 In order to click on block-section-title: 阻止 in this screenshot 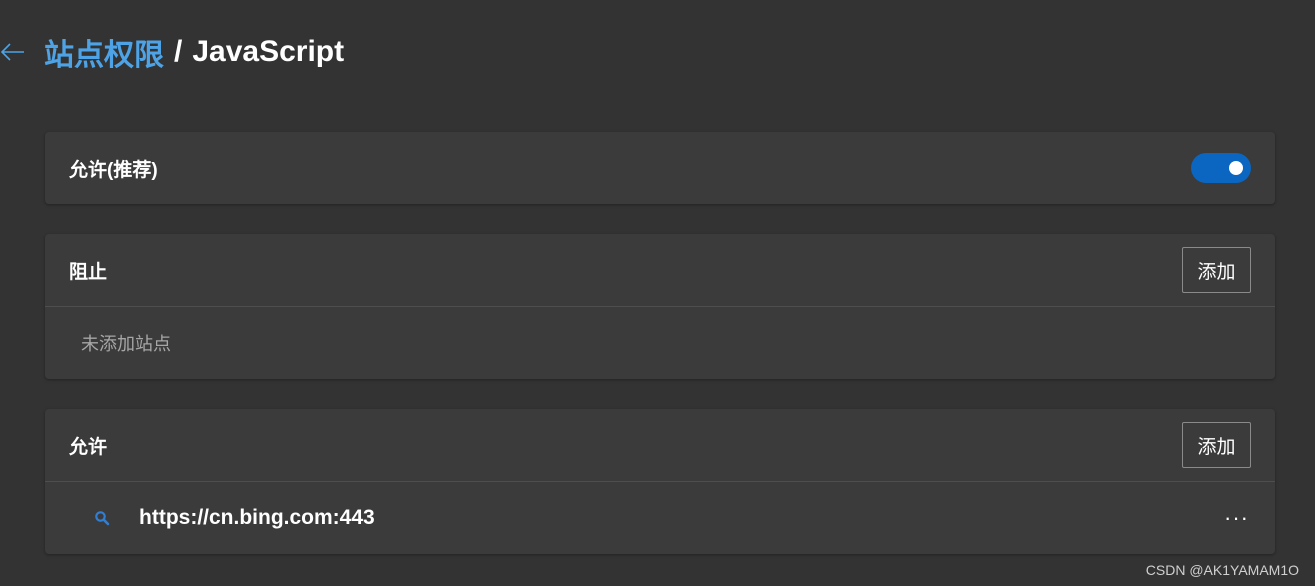, I will do `click(88, 272)`.